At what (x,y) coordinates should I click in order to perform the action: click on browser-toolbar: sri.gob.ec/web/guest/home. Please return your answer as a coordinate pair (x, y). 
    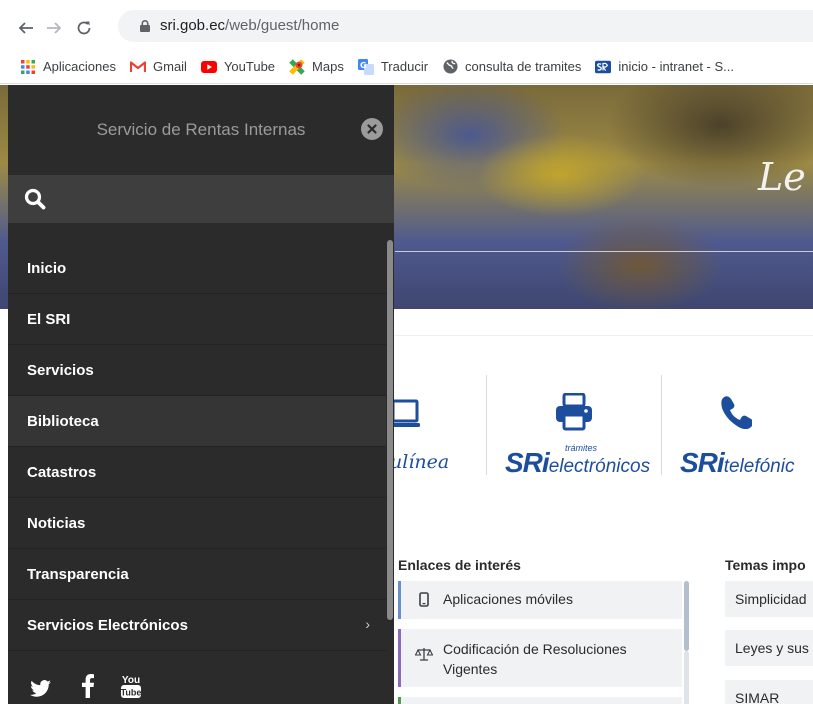
    Looking at the image, I should click on (406, 25).